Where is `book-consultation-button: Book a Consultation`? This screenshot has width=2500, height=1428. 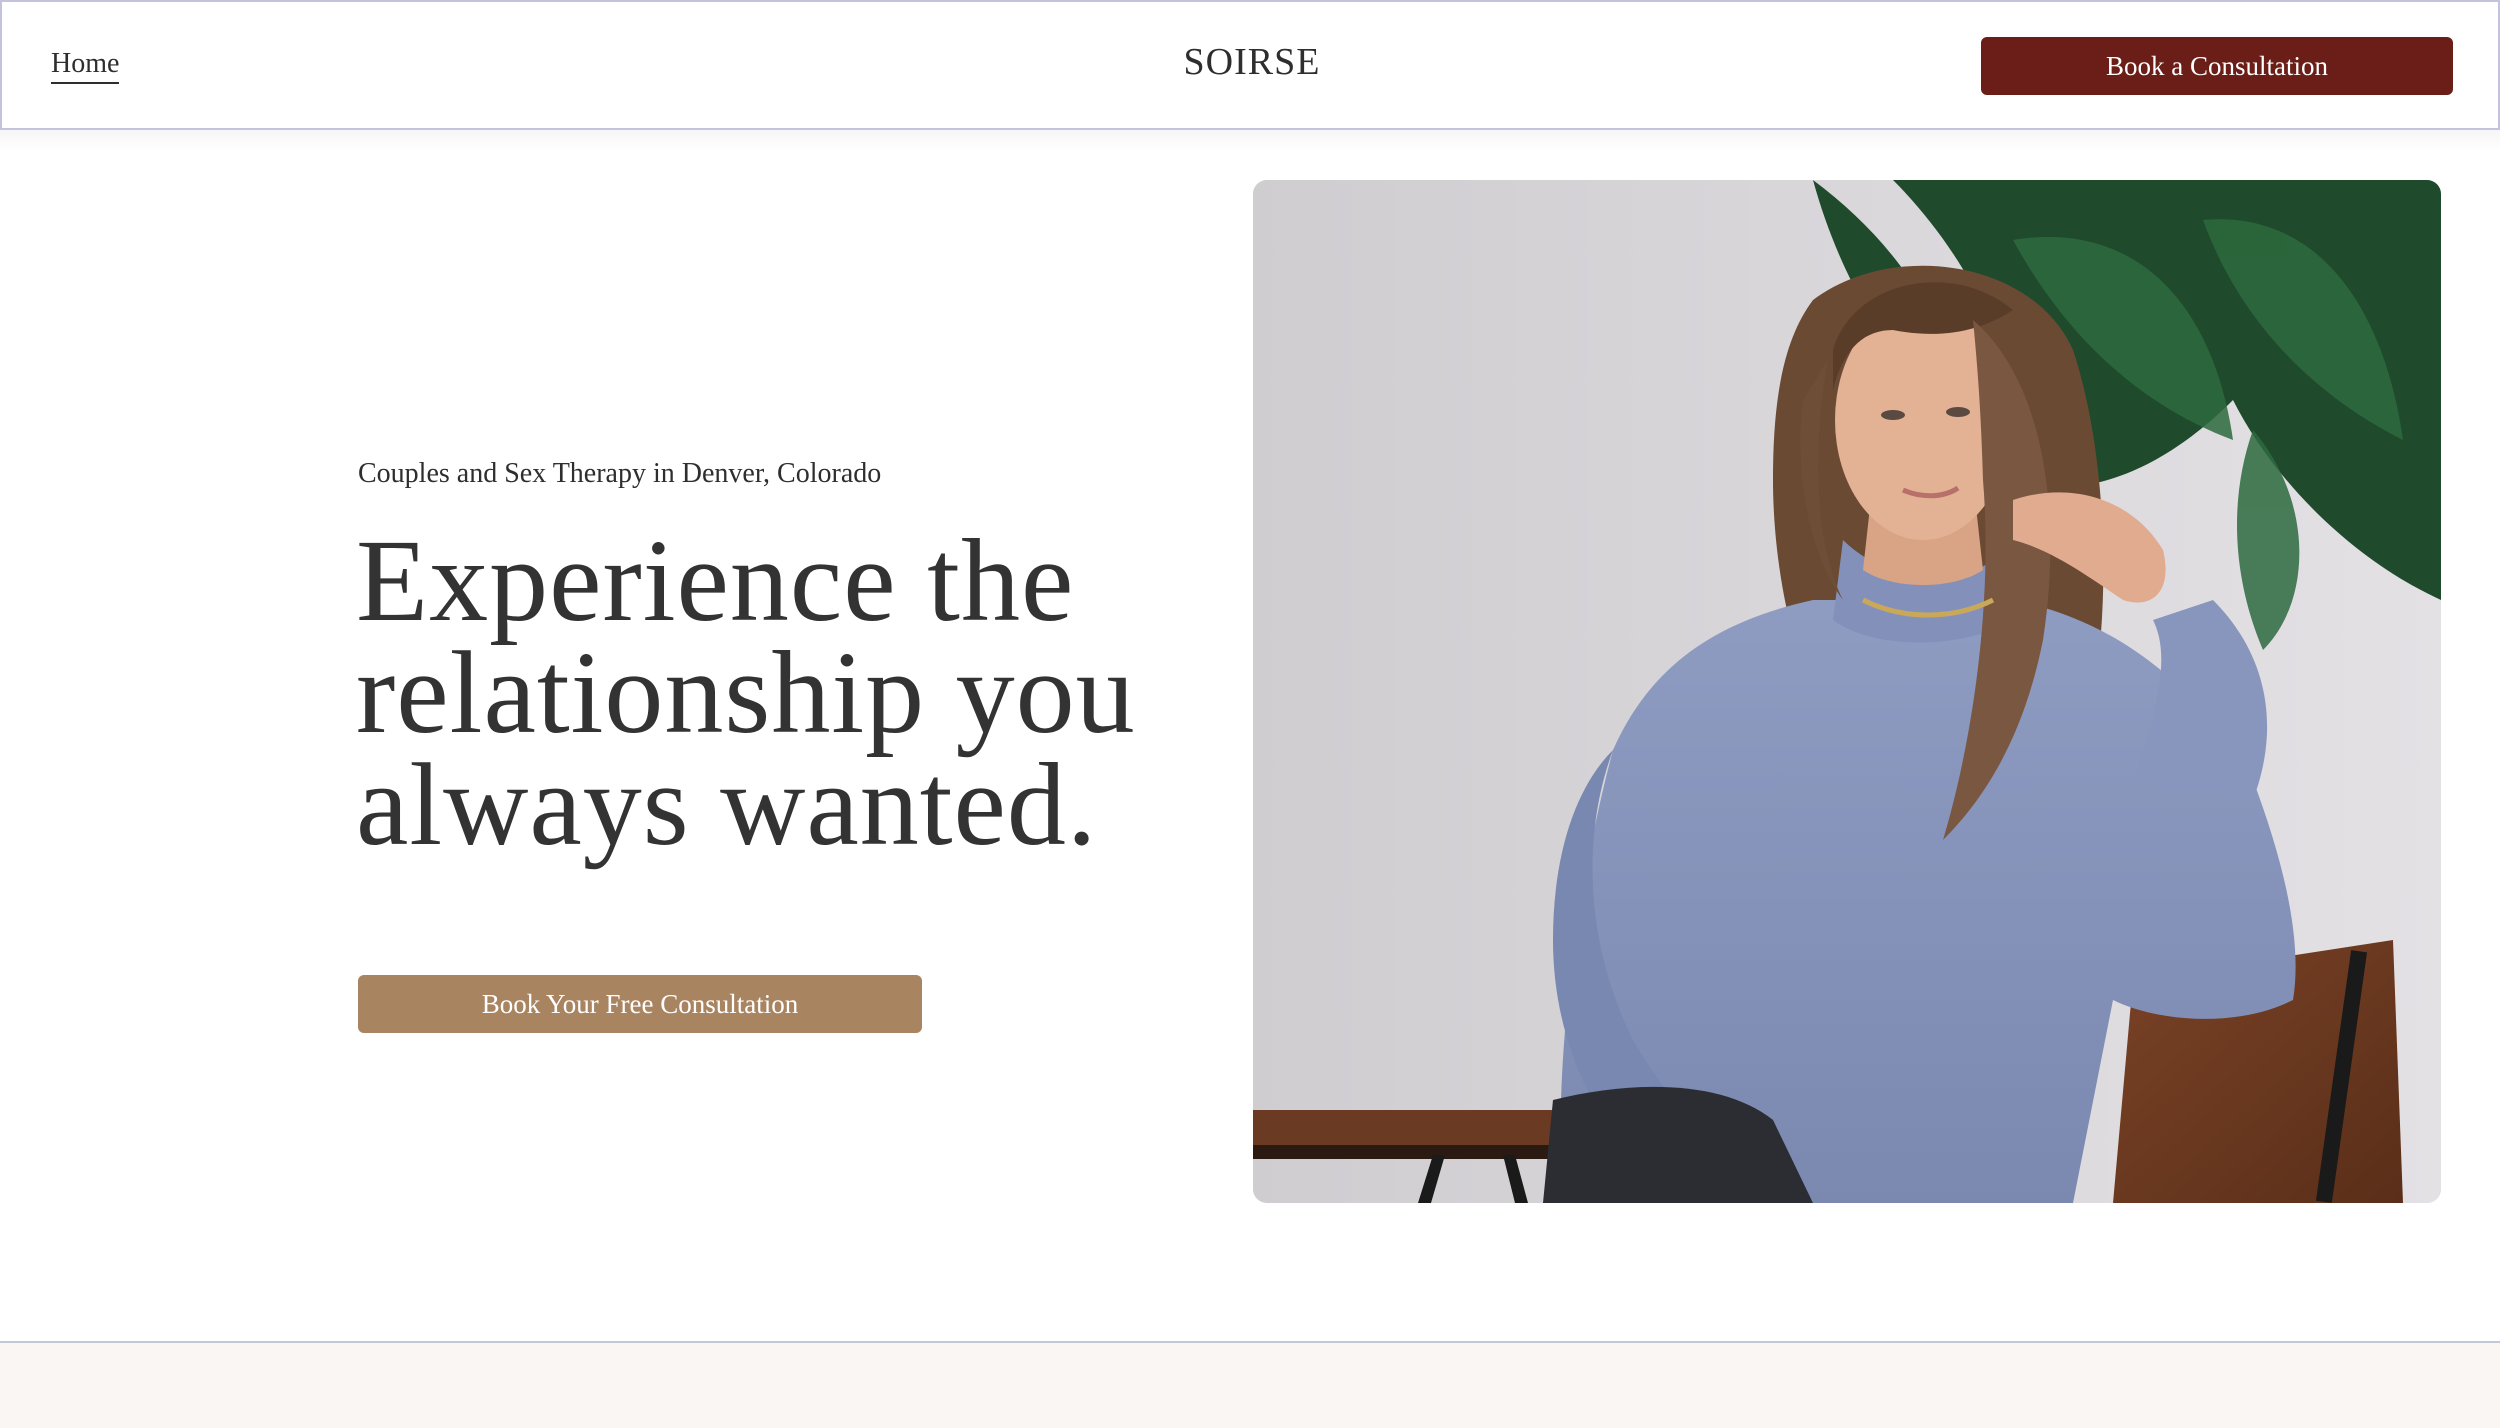
book-consultation-button: Book a Consultation is located at coordinates (2217, 66).